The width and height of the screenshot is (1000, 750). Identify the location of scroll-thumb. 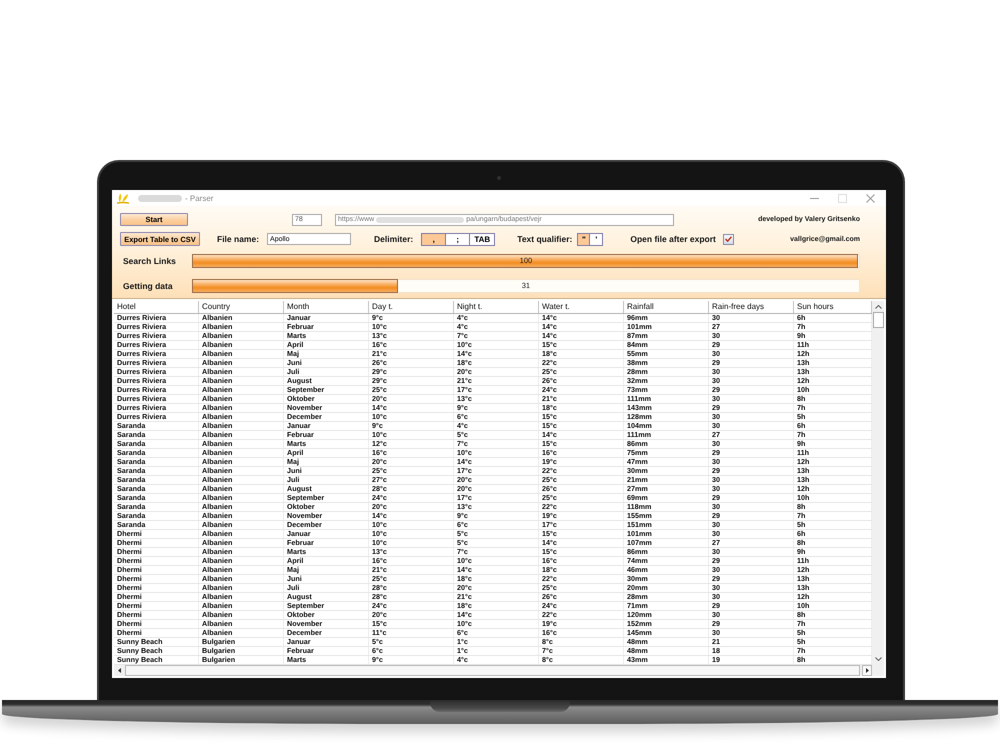
(878, 320).